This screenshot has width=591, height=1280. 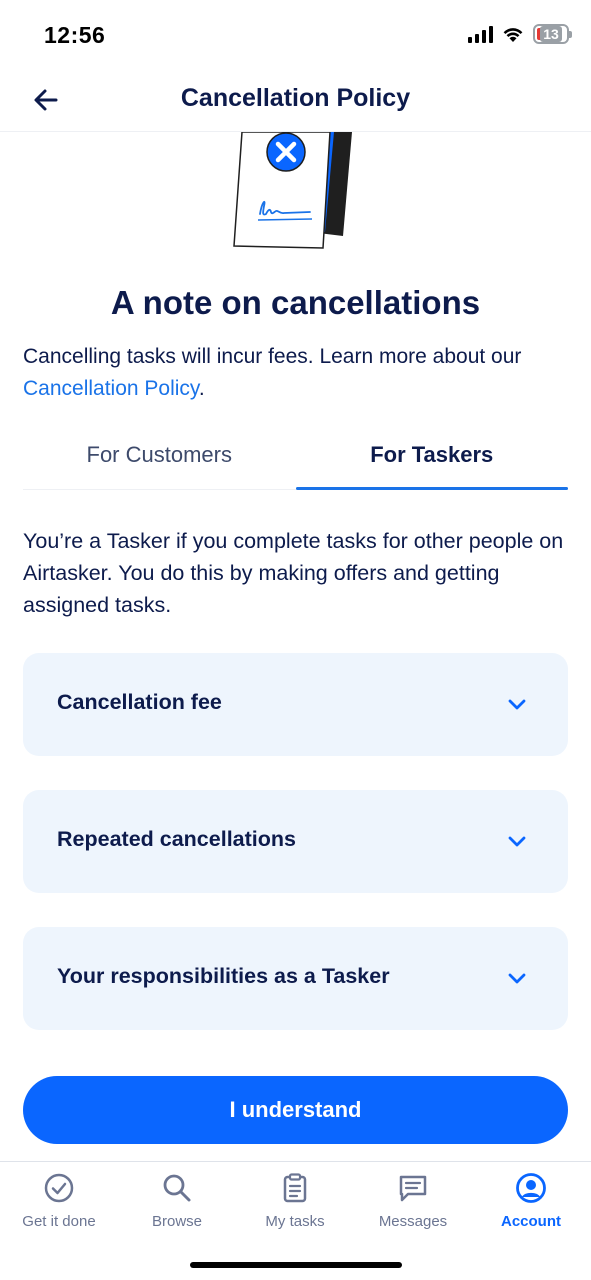 What do you see at coordinates (295, 35) in the screenshot?
I see `status-bar: 12:56 13` at bounding box center [295, 35].